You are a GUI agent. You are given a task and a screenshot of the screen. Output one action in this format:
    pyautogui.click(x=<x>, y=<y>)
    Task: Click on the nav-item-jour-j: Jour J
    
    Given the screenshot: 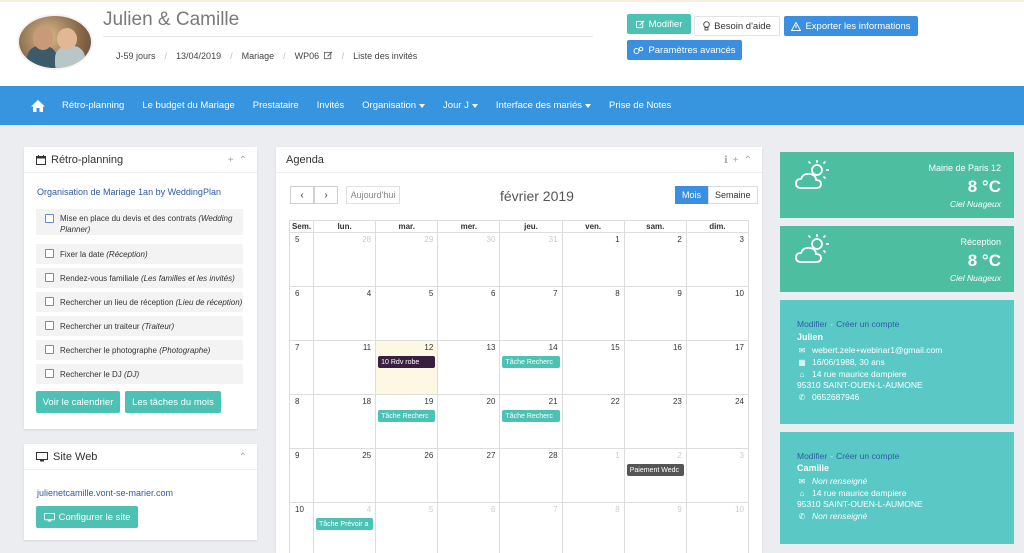 What is the action you would take?
    pyautogui.click(x=460, y=105)
    